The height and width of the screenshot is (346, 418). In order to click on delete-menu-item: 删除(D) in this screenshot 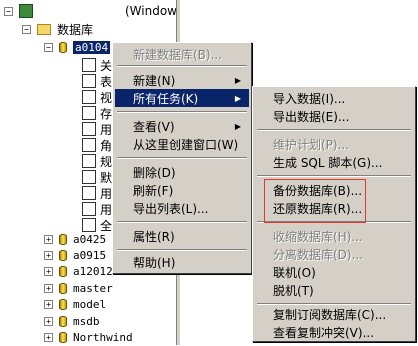, I will do `click(182, 172)`.